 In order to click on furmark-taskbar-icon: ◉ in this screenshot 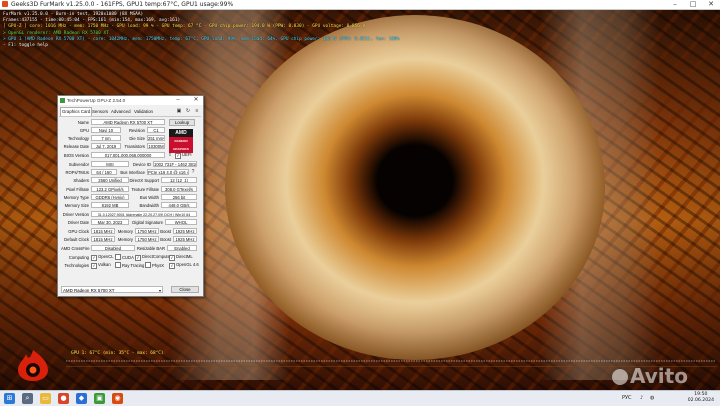, I will do `click(117, 398)`.